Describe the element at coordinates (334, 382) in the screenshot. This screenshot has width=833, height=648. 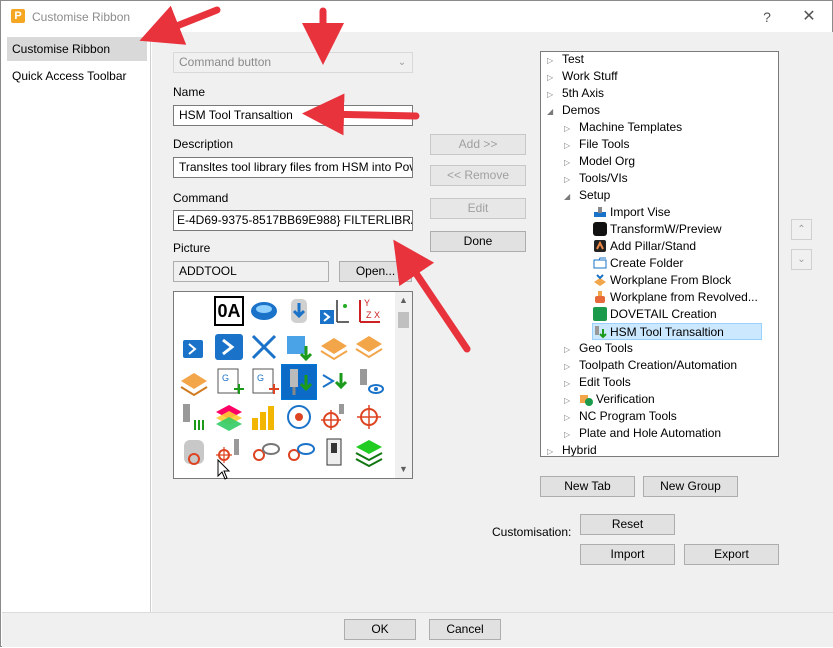
I see `tool-path-download-icon` at that location.